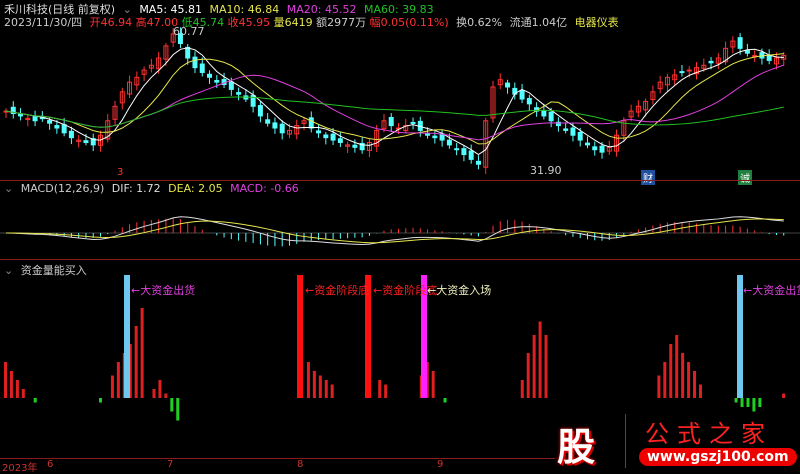 The image size is (800, 474). I want to click on signal-label: ←大资金入场, so click(459, 290).